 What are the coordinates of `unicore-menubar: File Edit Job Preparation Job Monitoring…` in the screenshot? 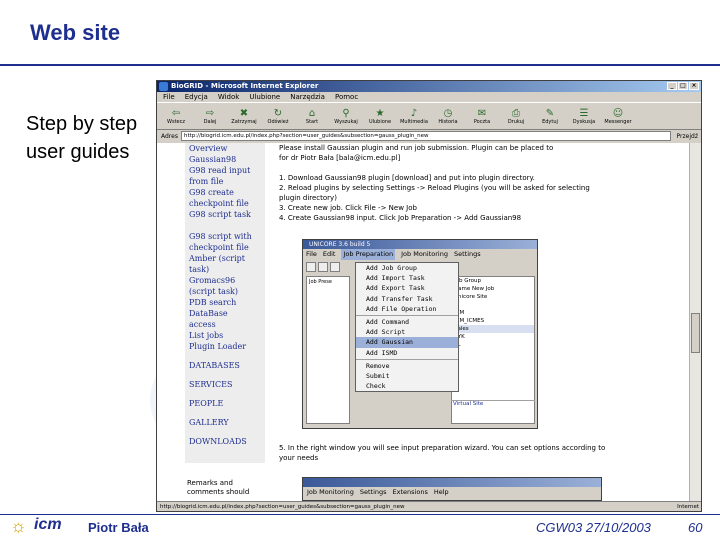 It's located at (420, 254).